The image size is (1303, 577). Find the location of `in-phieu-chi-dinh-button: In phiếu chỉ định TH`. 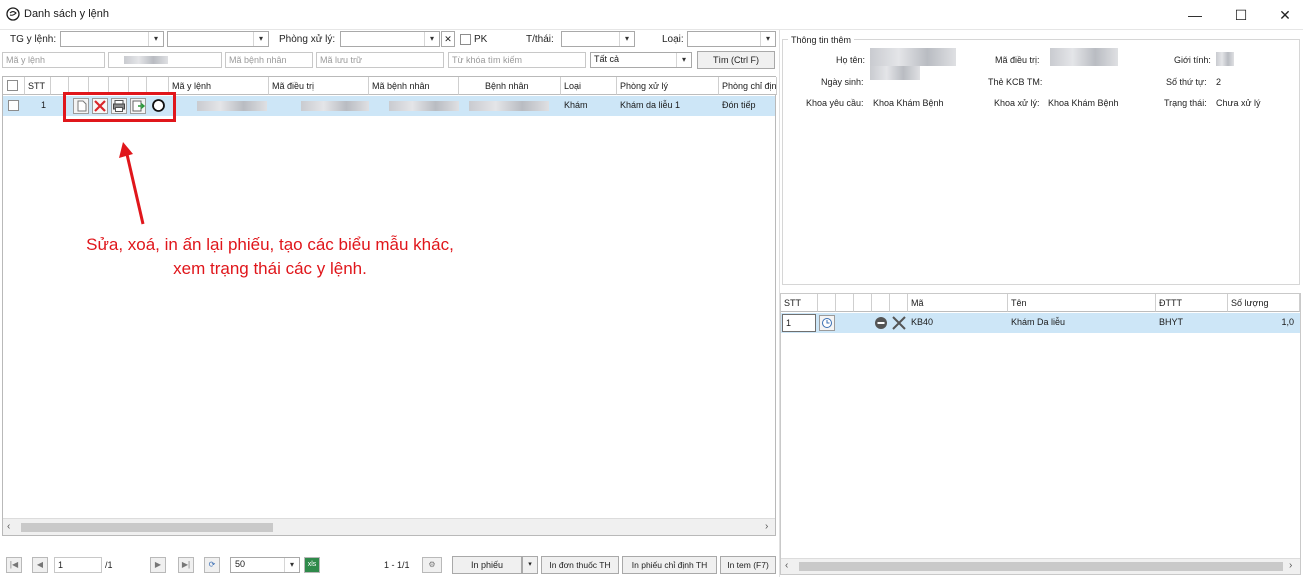

in-phieu-chi-dinh-button: In phiếu chỉ định TH is located at coordinates (669, 565).